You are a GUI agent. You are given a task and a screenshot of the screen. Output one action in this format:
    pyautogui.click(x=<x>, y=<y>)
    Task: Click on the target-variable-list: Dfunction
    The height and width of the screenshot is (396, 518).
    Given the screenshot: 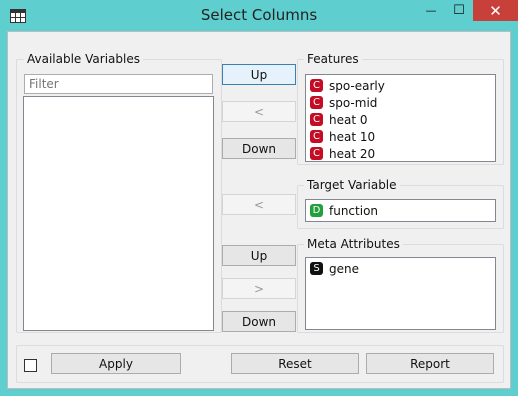 What is the action you would take?
    pyautogui.click(x=400, y=210)
    